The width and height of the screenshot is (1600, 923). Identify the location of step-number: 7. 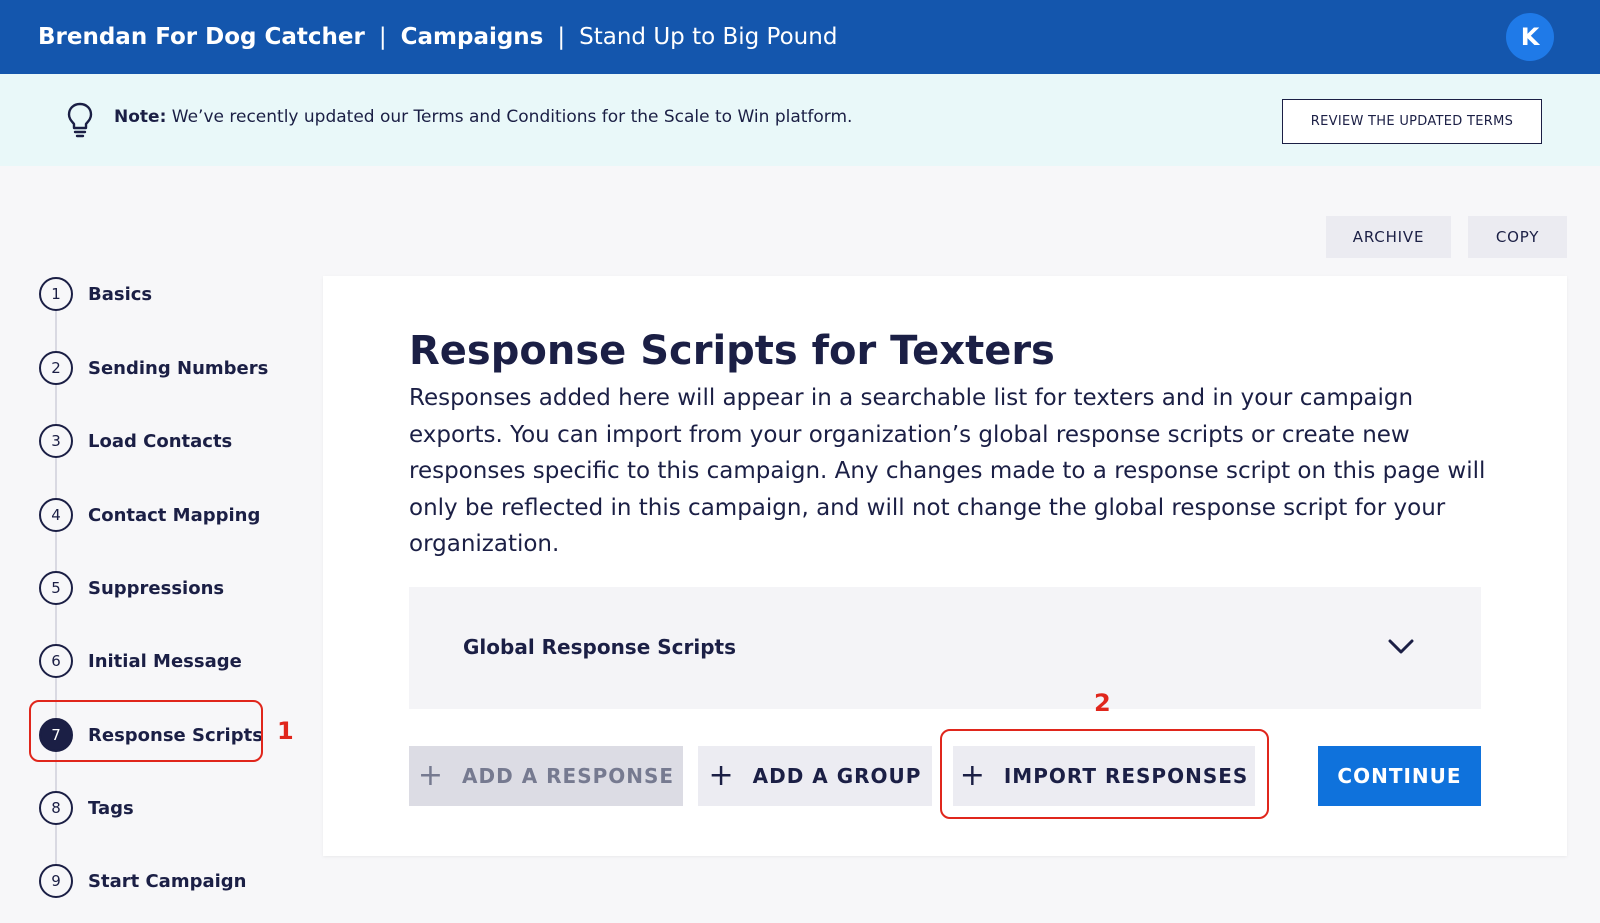
(56, 735).